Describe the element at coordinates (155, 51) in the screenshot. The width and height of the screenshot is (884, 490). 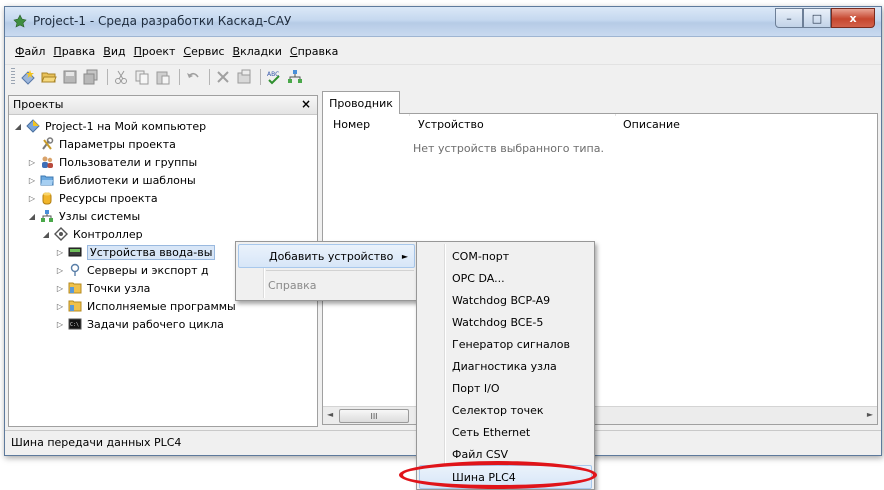
I see `menu-project: Проект` at that location.